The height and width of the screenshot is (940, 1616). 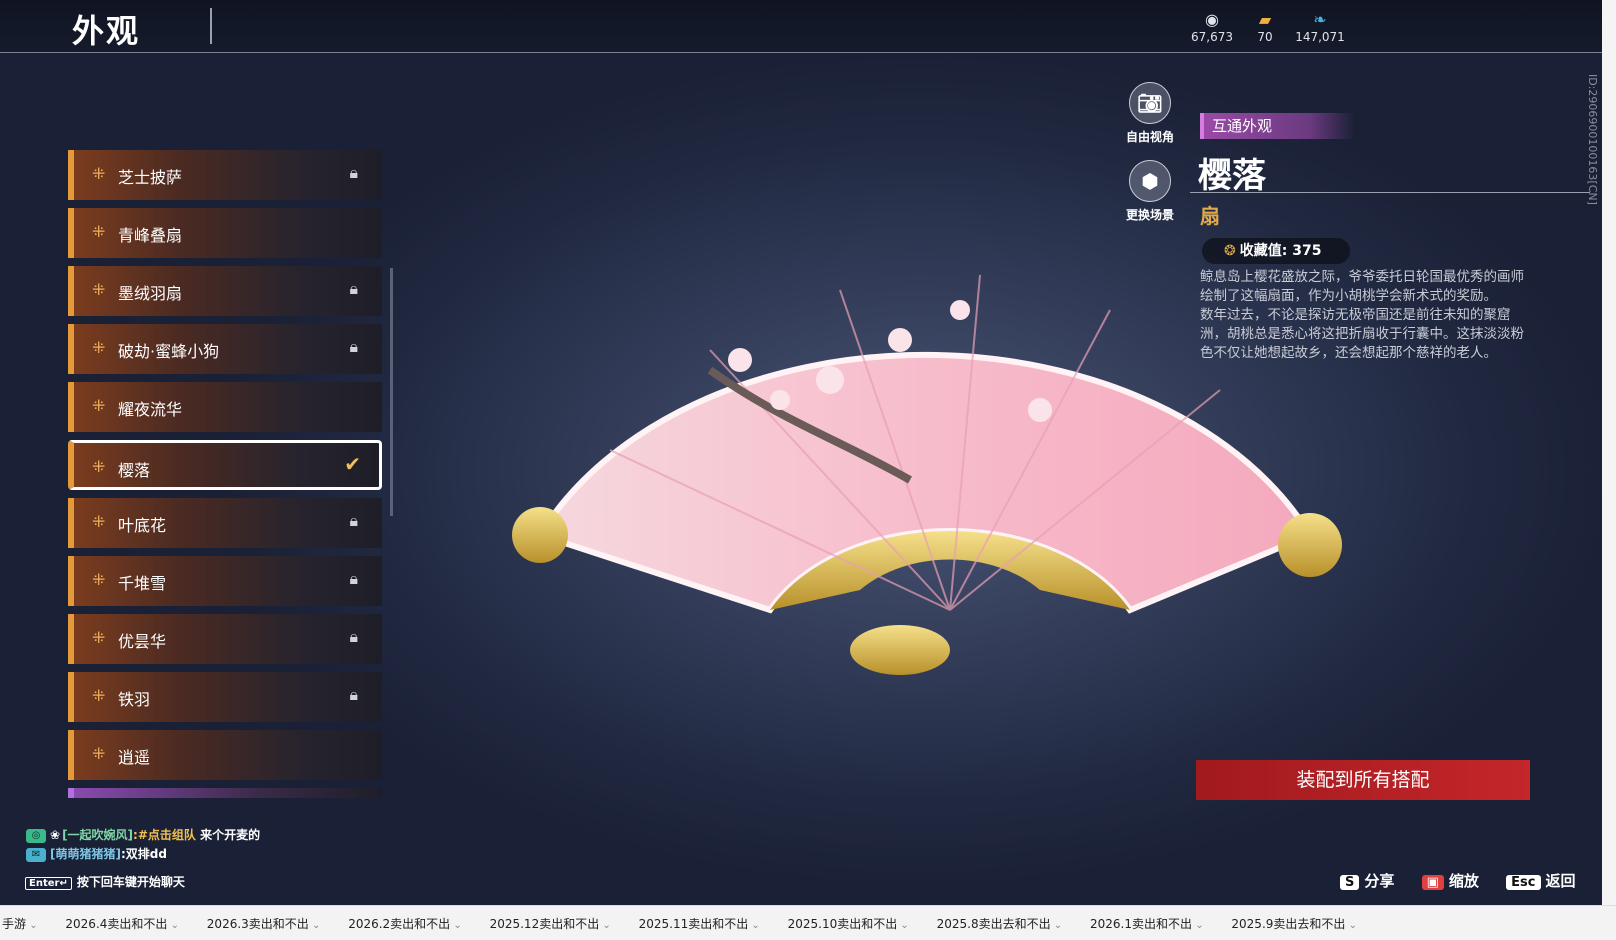 I want to click on background-window-edge, so click(x=1609, y=452).